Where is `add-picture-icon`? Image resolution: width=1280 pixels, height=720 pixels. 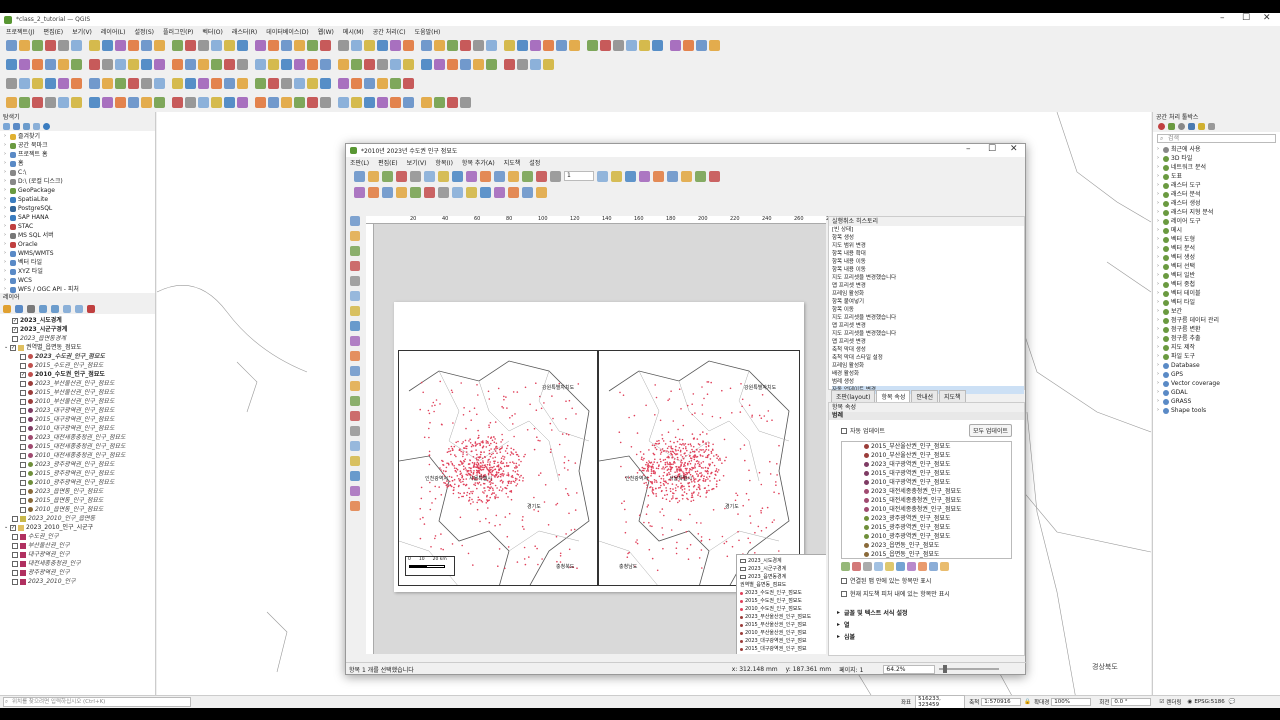 add-picture-icon is located at coordinates (355, 326).